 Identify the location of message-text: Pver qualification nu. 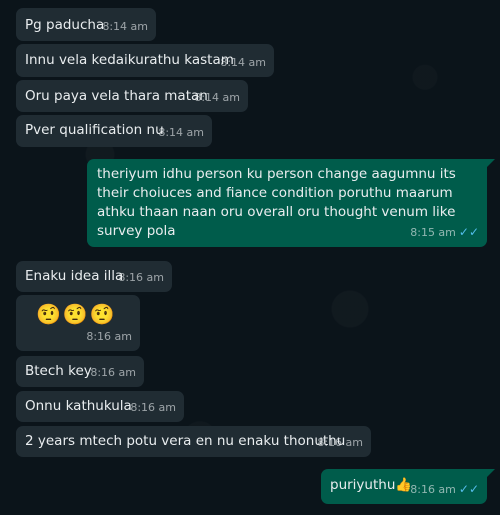
(94, 130).